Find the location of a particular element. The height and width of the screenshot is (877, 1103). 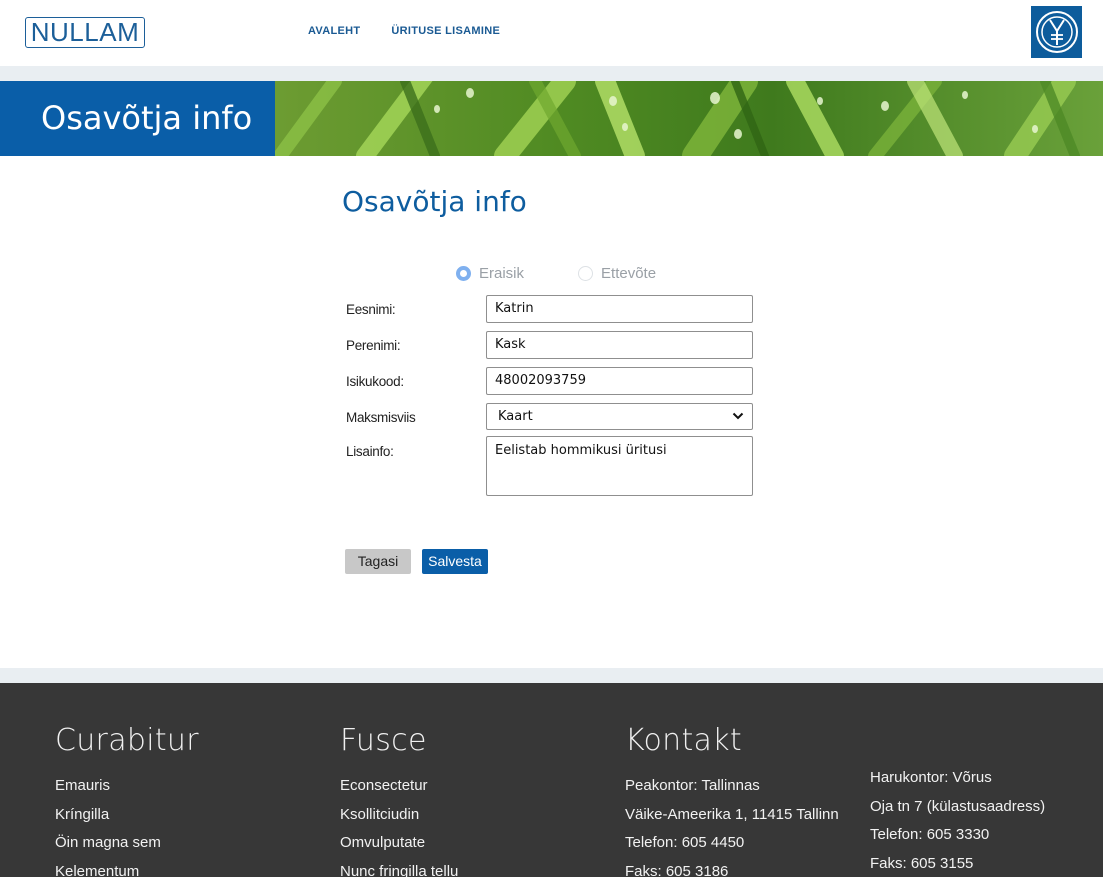

hero-title-box: Osavõtja info is located at coordinates (137, 118).